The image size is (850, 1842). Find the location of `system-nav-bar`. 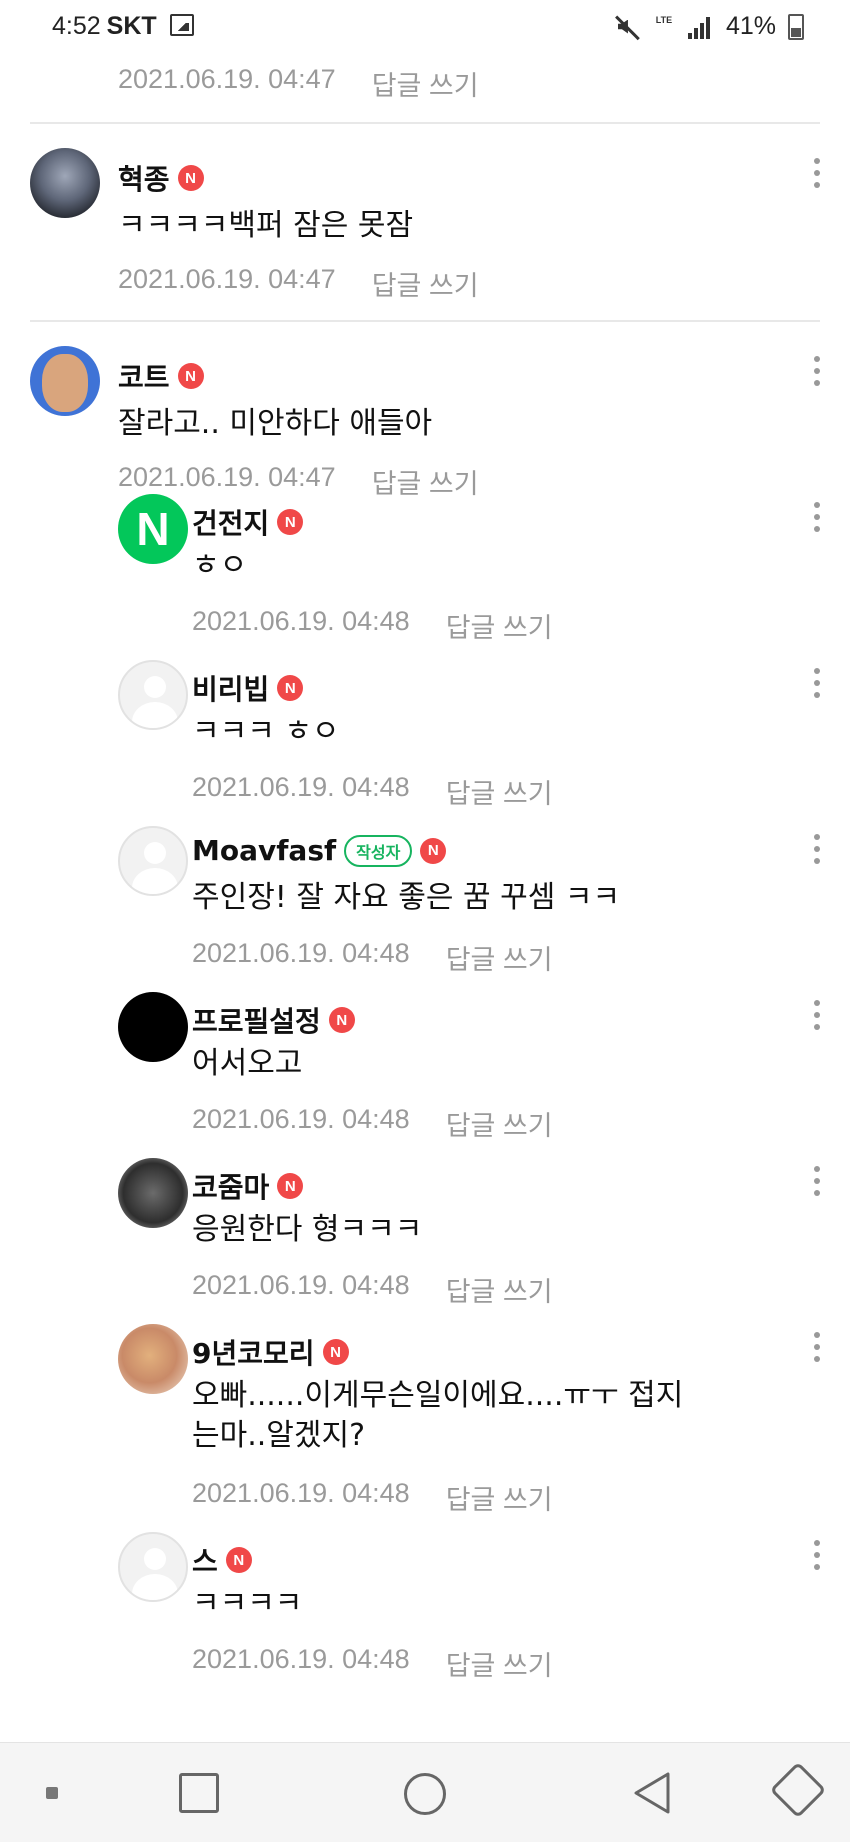

system-nav-bar is located at coordinates (425, 1792).